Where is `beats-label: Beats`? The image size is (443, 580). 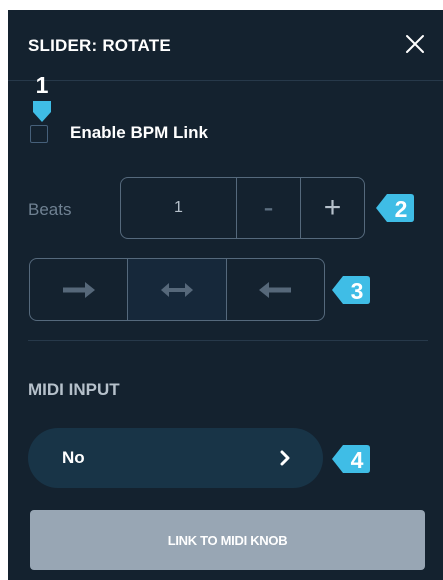
beats-label: Beats is located at coordinates (50, 209).